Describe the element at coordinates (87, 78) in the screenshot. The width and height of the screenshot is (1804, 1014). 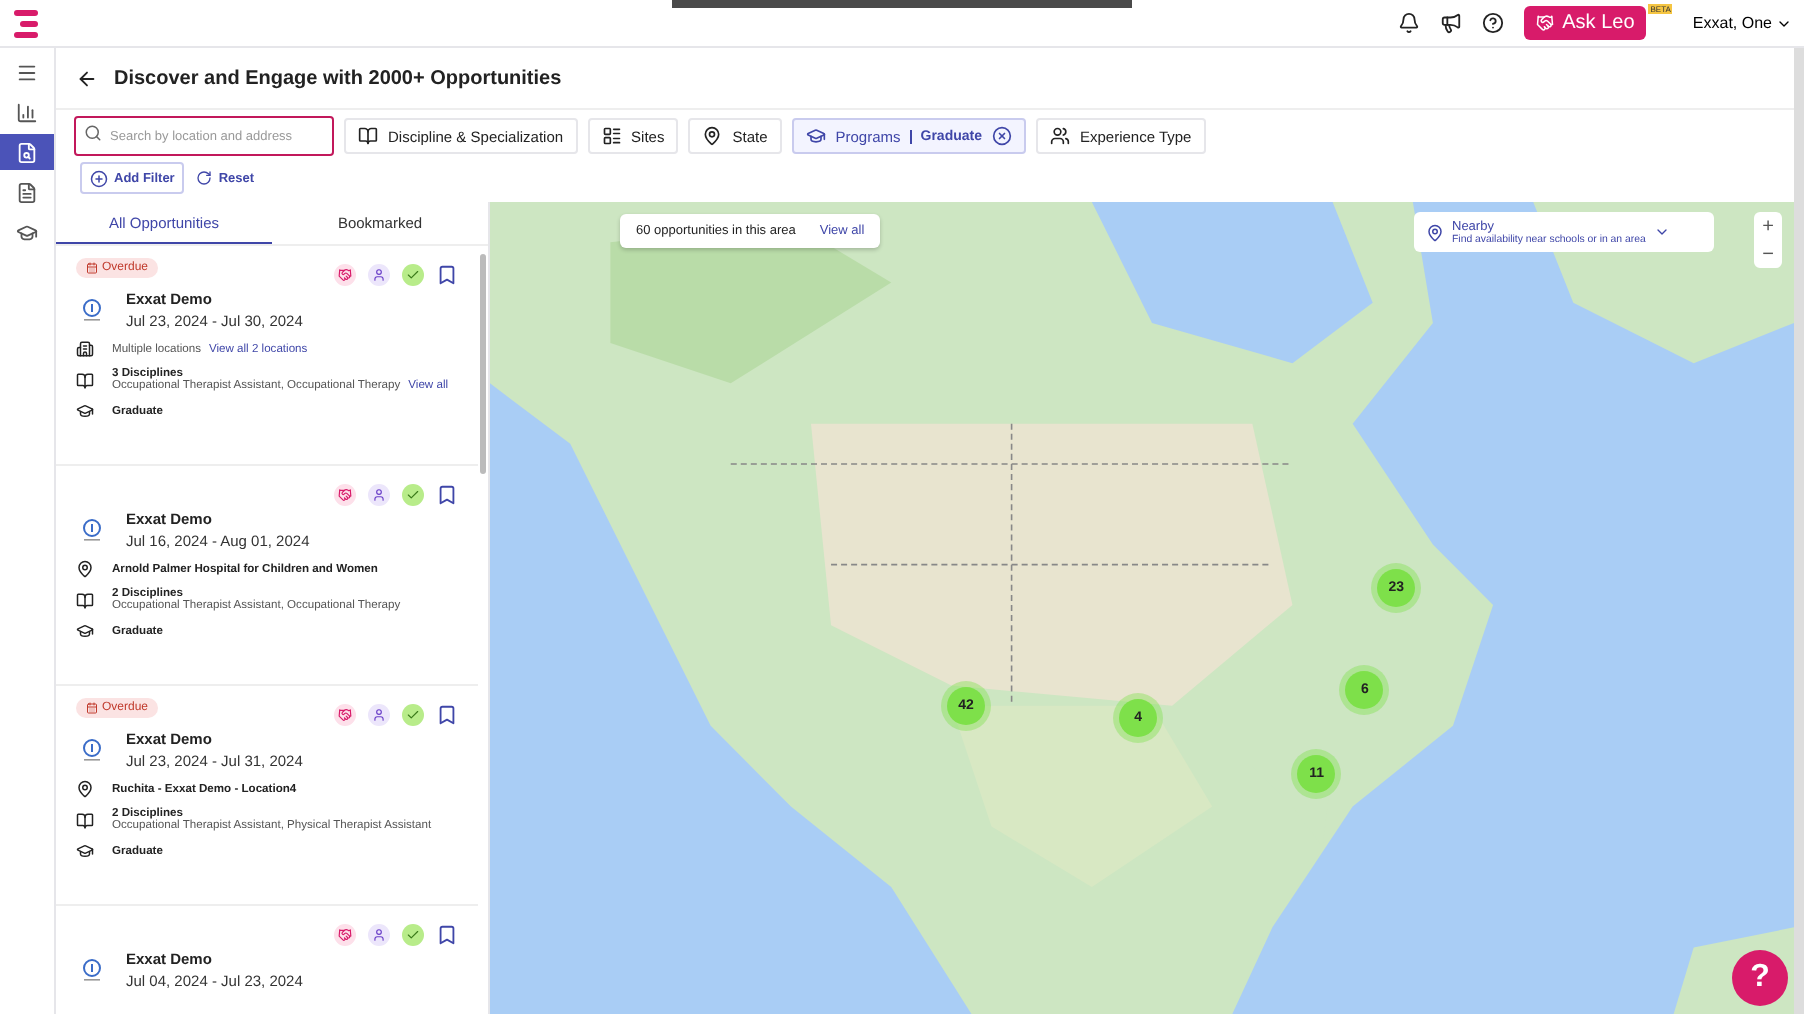
I see `back-arrow-icon` at that location.